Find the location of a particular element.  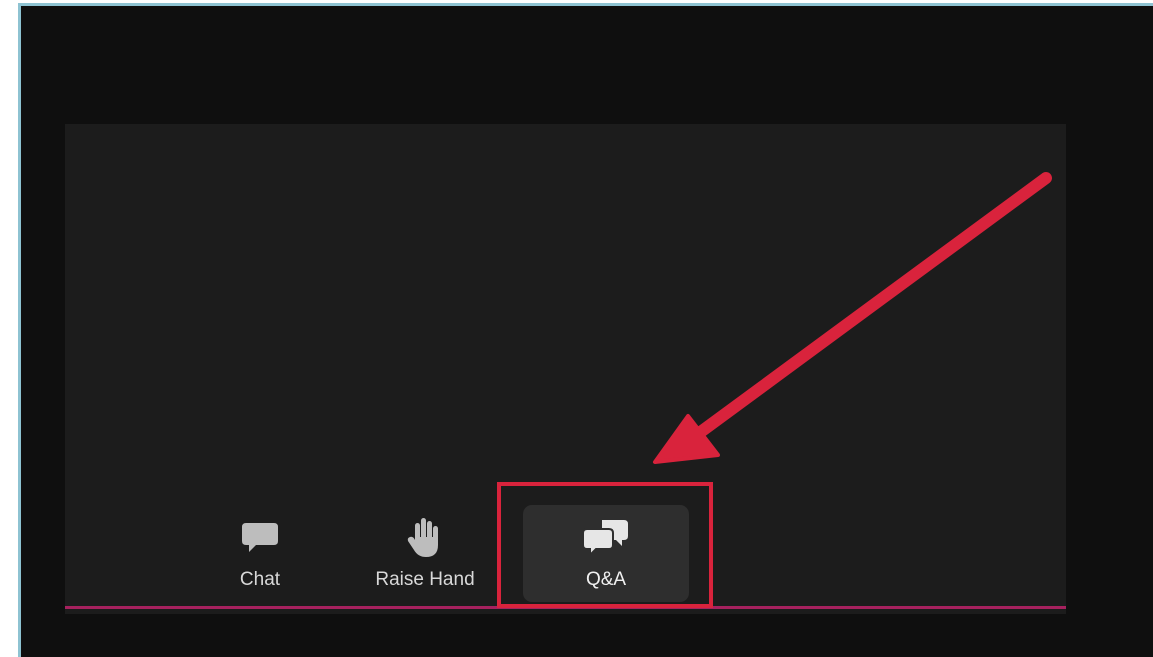

qa-button: Q&A is located at coordinates (606, 553).